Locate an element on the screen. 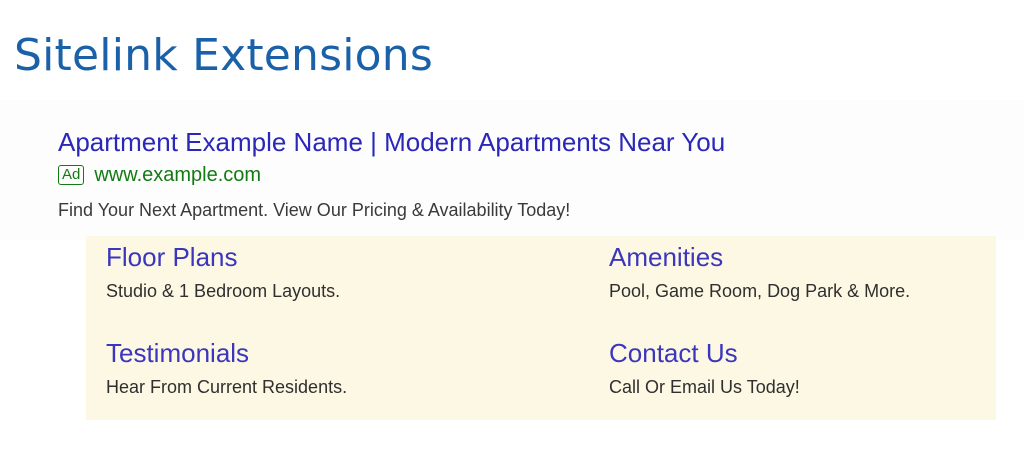 The height and width of the screenshot is (470, 1024). sitelink-title: Testimonials is located at coordinates (226, 353).